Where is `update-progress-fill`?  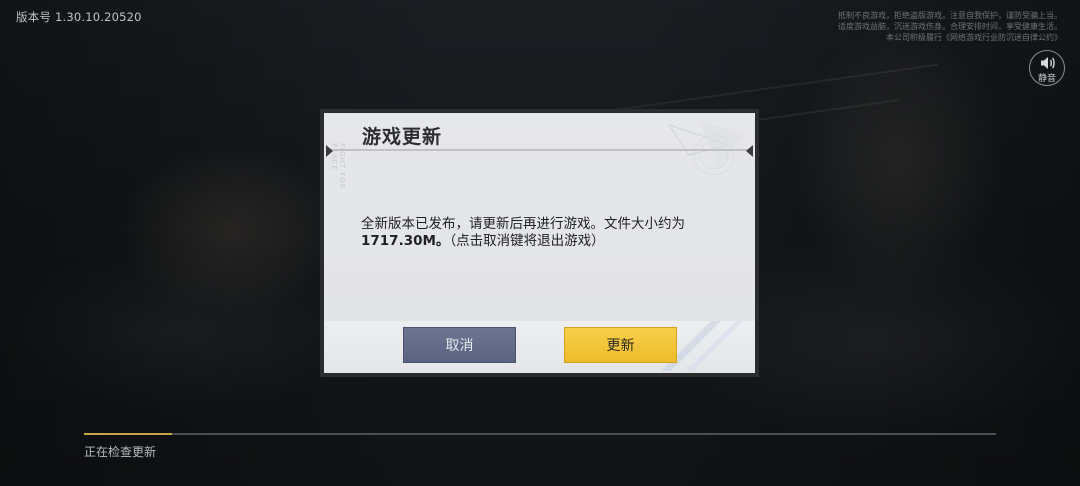
update-progress-fill is located at coordinates (128, 434).